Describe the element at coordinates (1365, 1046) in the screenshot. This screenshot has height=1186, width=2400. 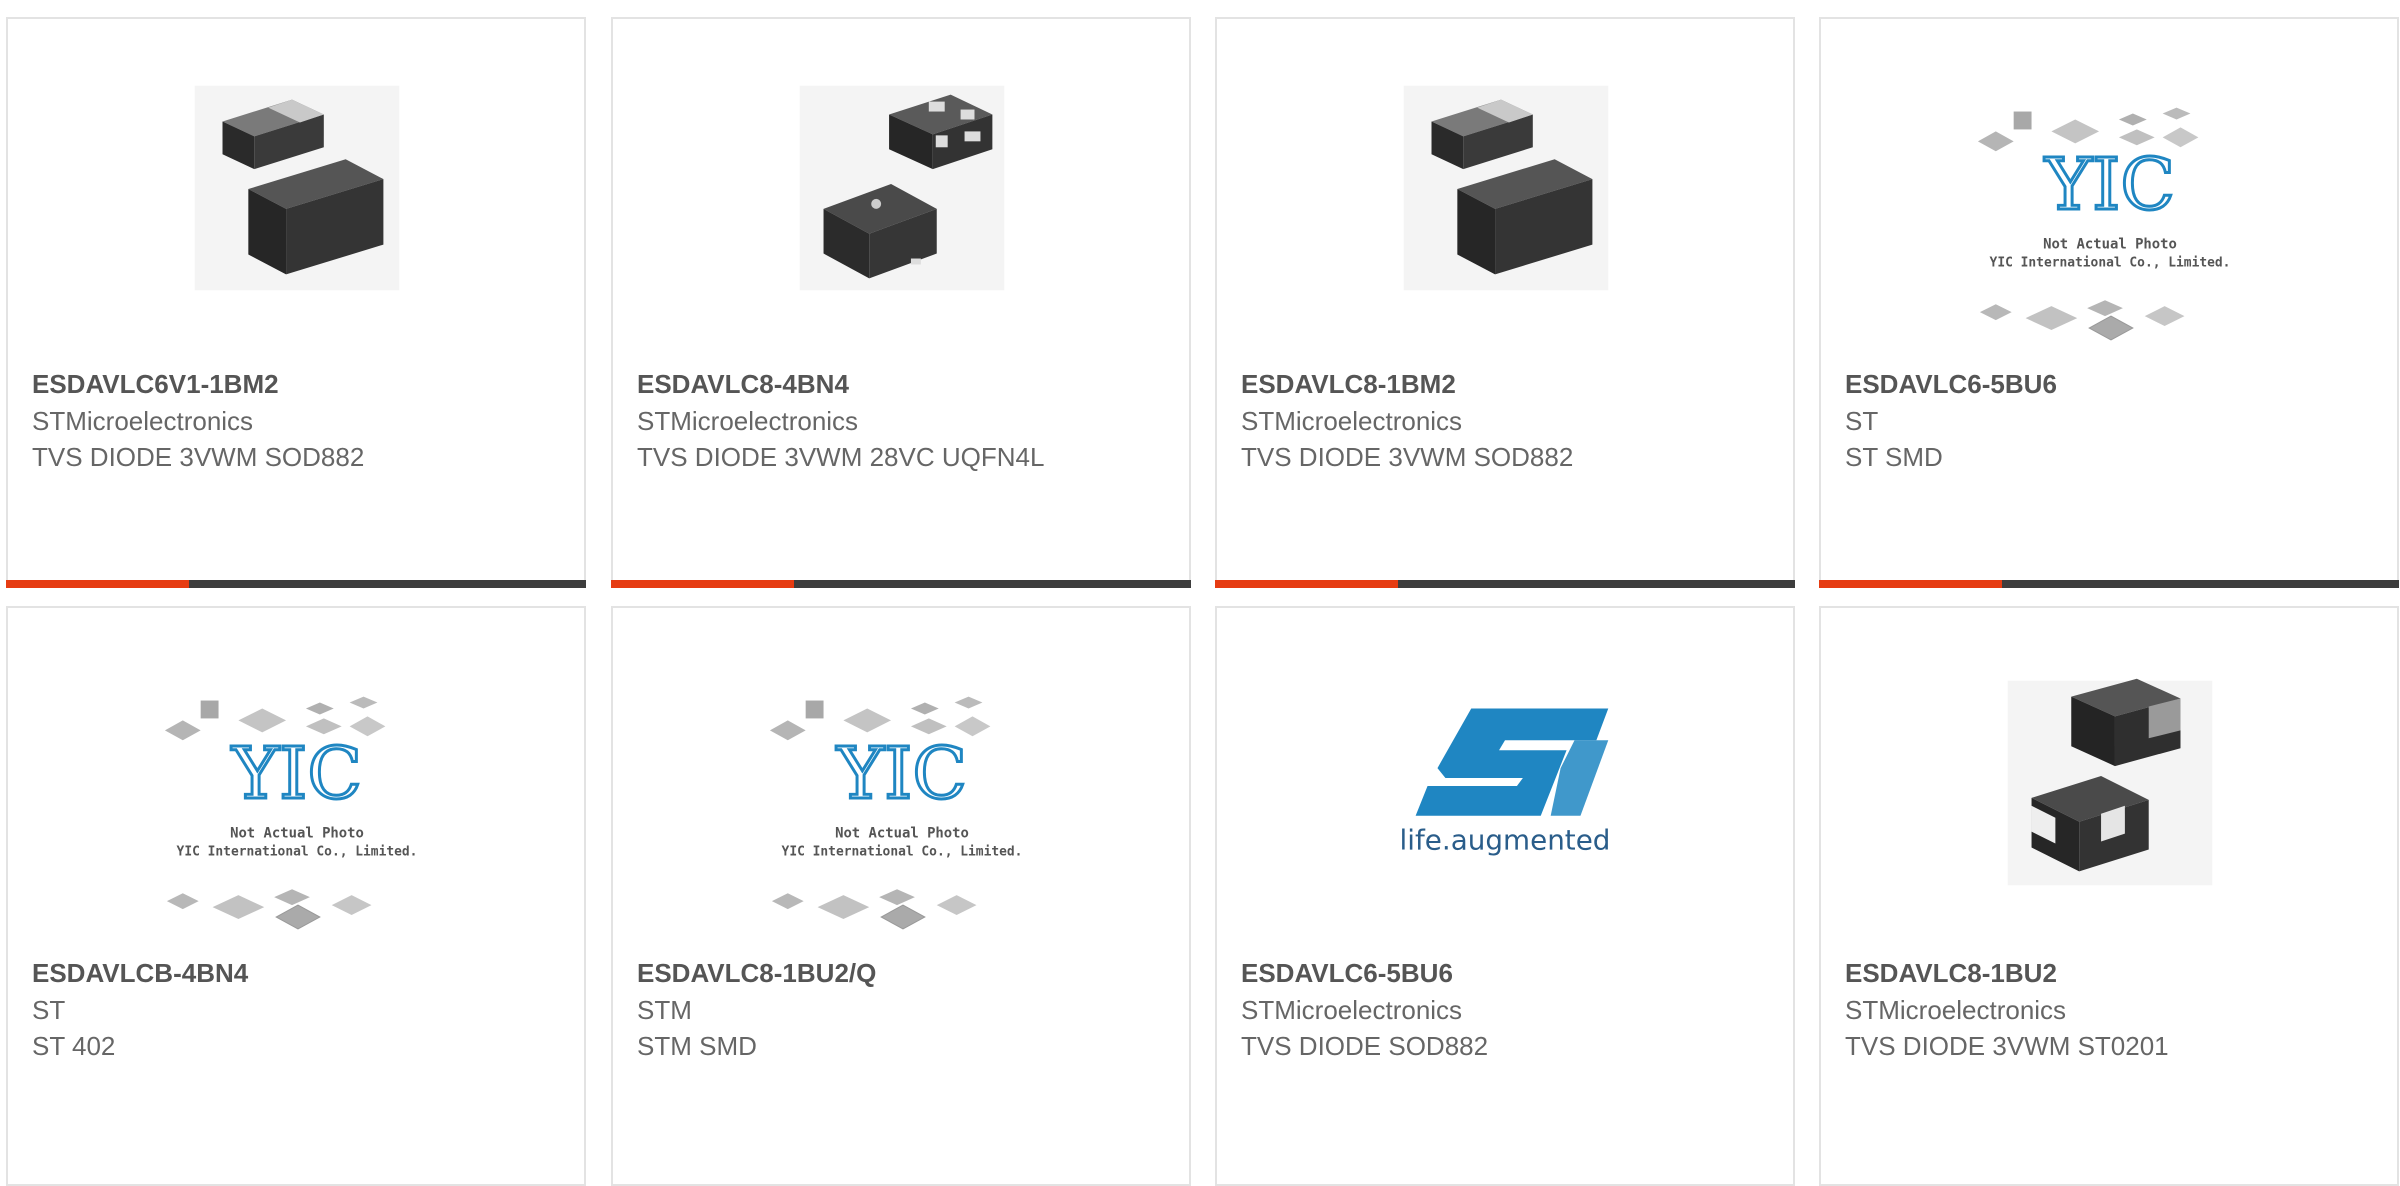
I see `description: TVS DIODE SOD882` at that location.